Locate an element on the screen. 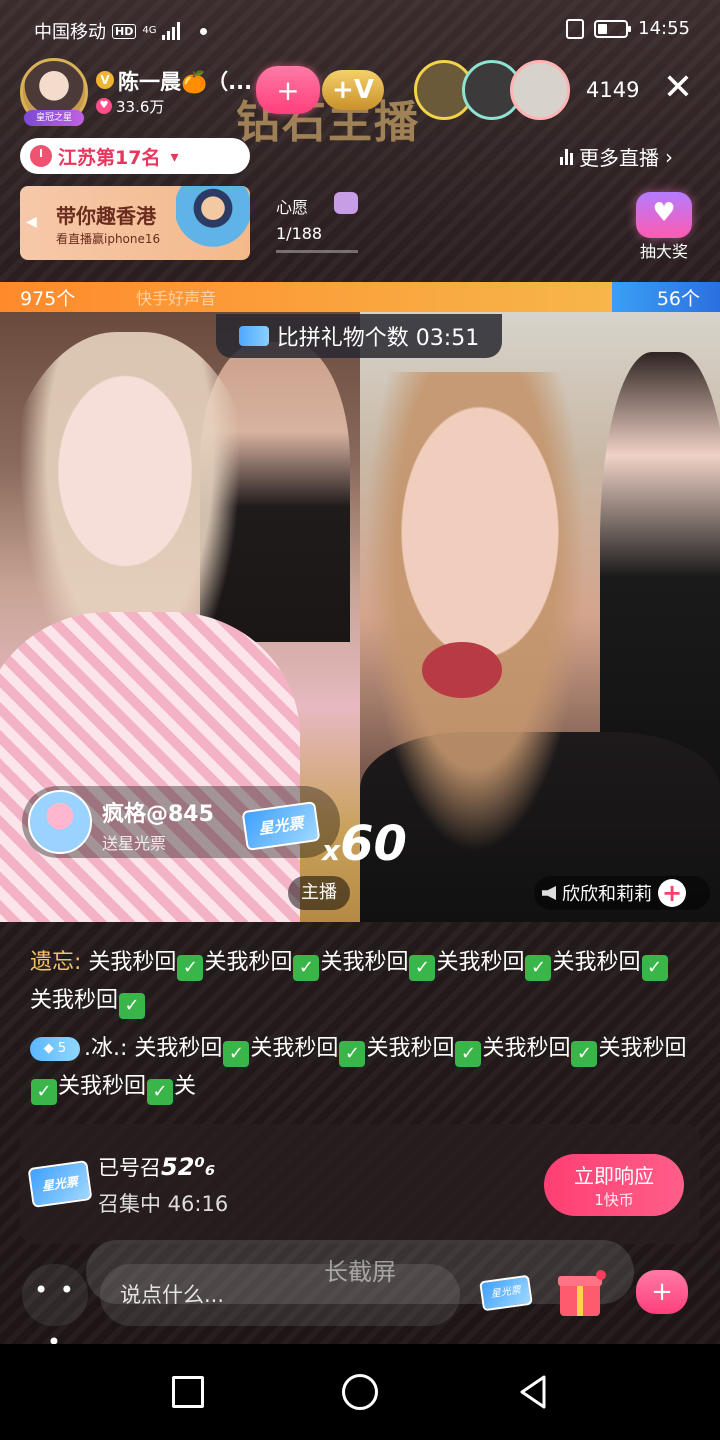  home-icon is located at coordinates (360, 1392).